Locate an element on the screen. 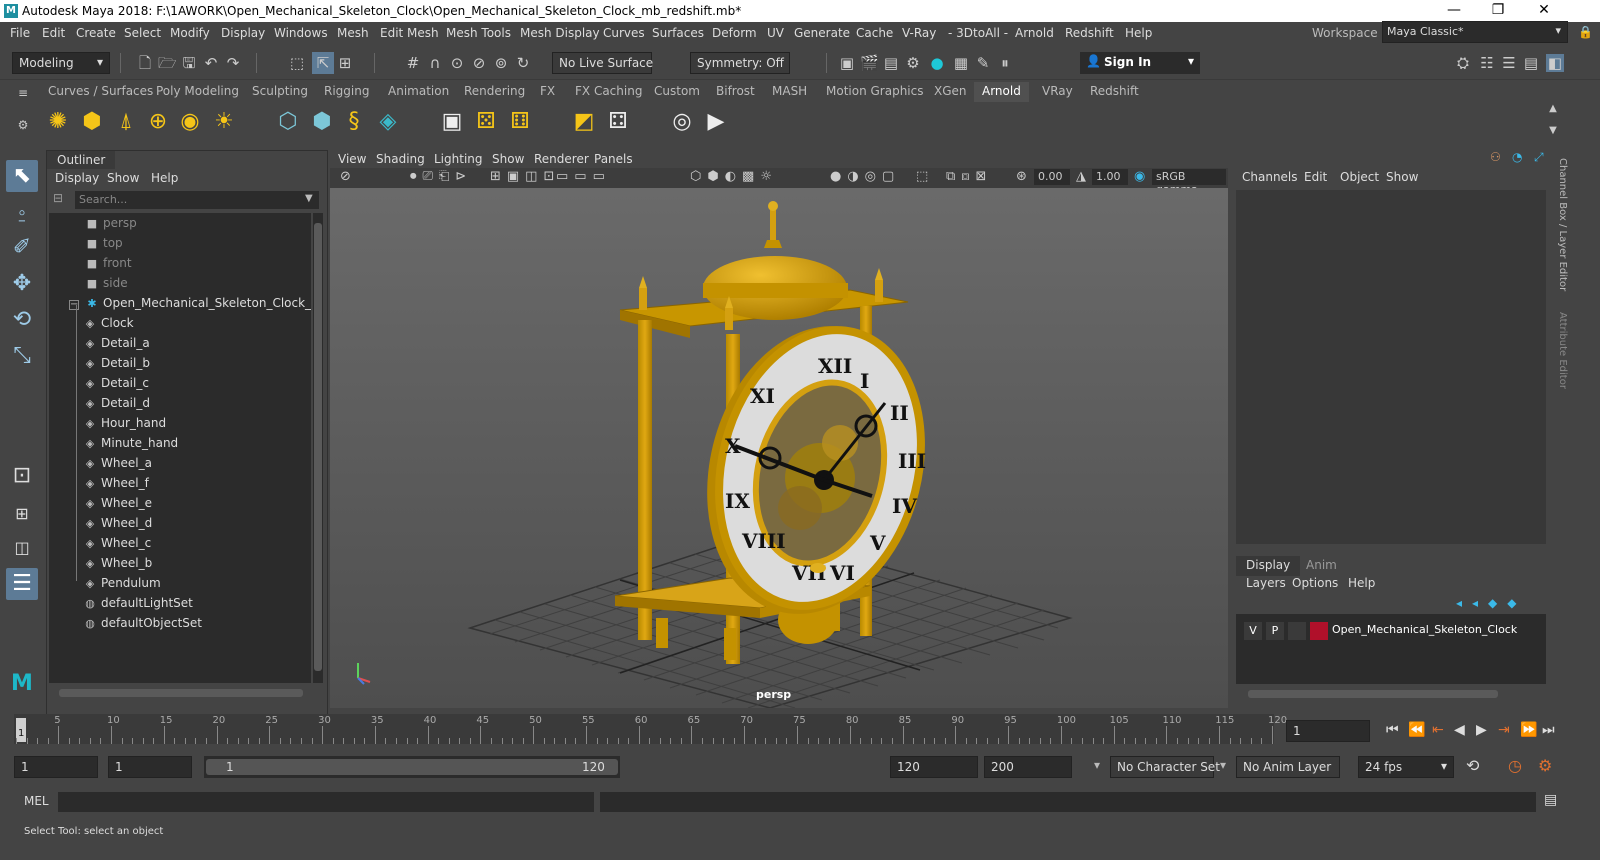 The height and width of the screenshot is (860, 1600). fps-dropdown: 24 fps ▾ is located at coordinates (1406, 767).